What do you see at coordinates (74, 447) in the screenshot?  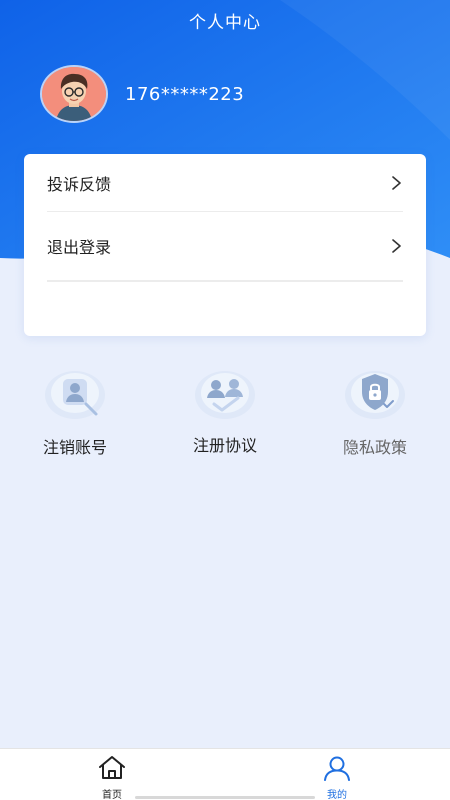 I see `feature-label: 注销账号` at bounding box center [74, 447].